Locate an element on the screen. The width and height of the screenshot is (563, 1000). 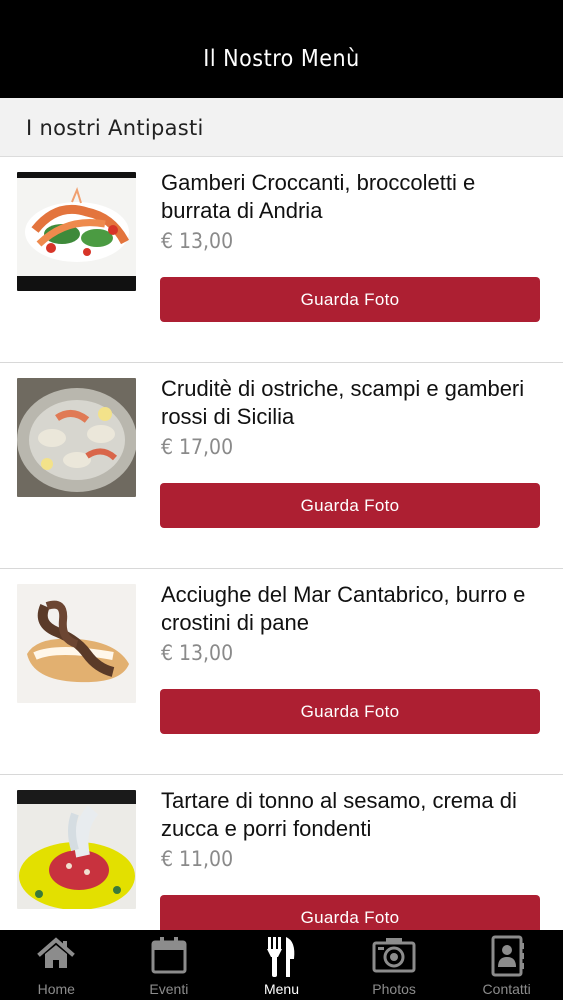
tab-eventi: Eventi is located at coordinates (169, 965).